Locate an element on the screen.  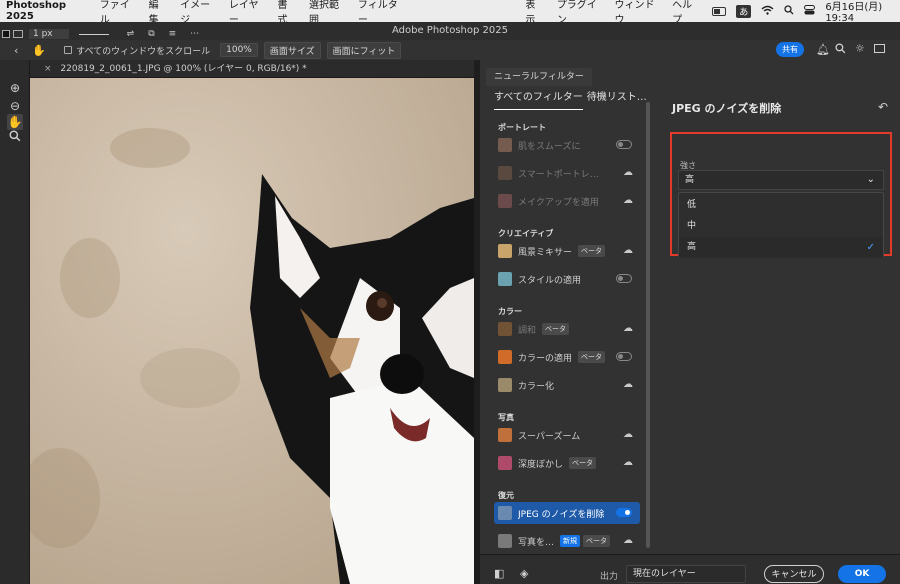
fill-screen-button: 画面にフィット is located at coordinates (364, 50).